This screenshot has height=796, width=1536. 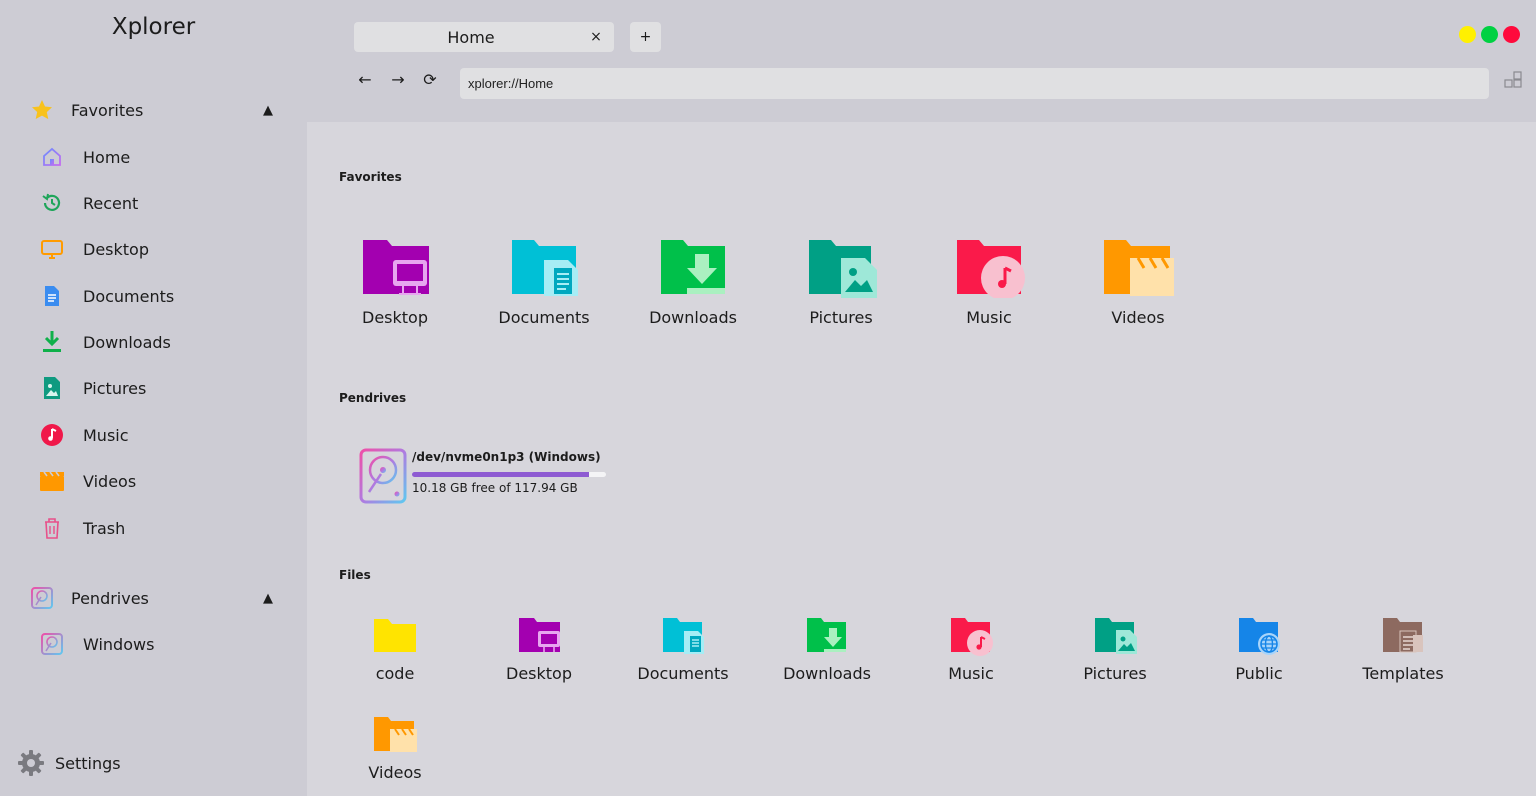 I want to click on file-label: code, so click(x=395, y=673).